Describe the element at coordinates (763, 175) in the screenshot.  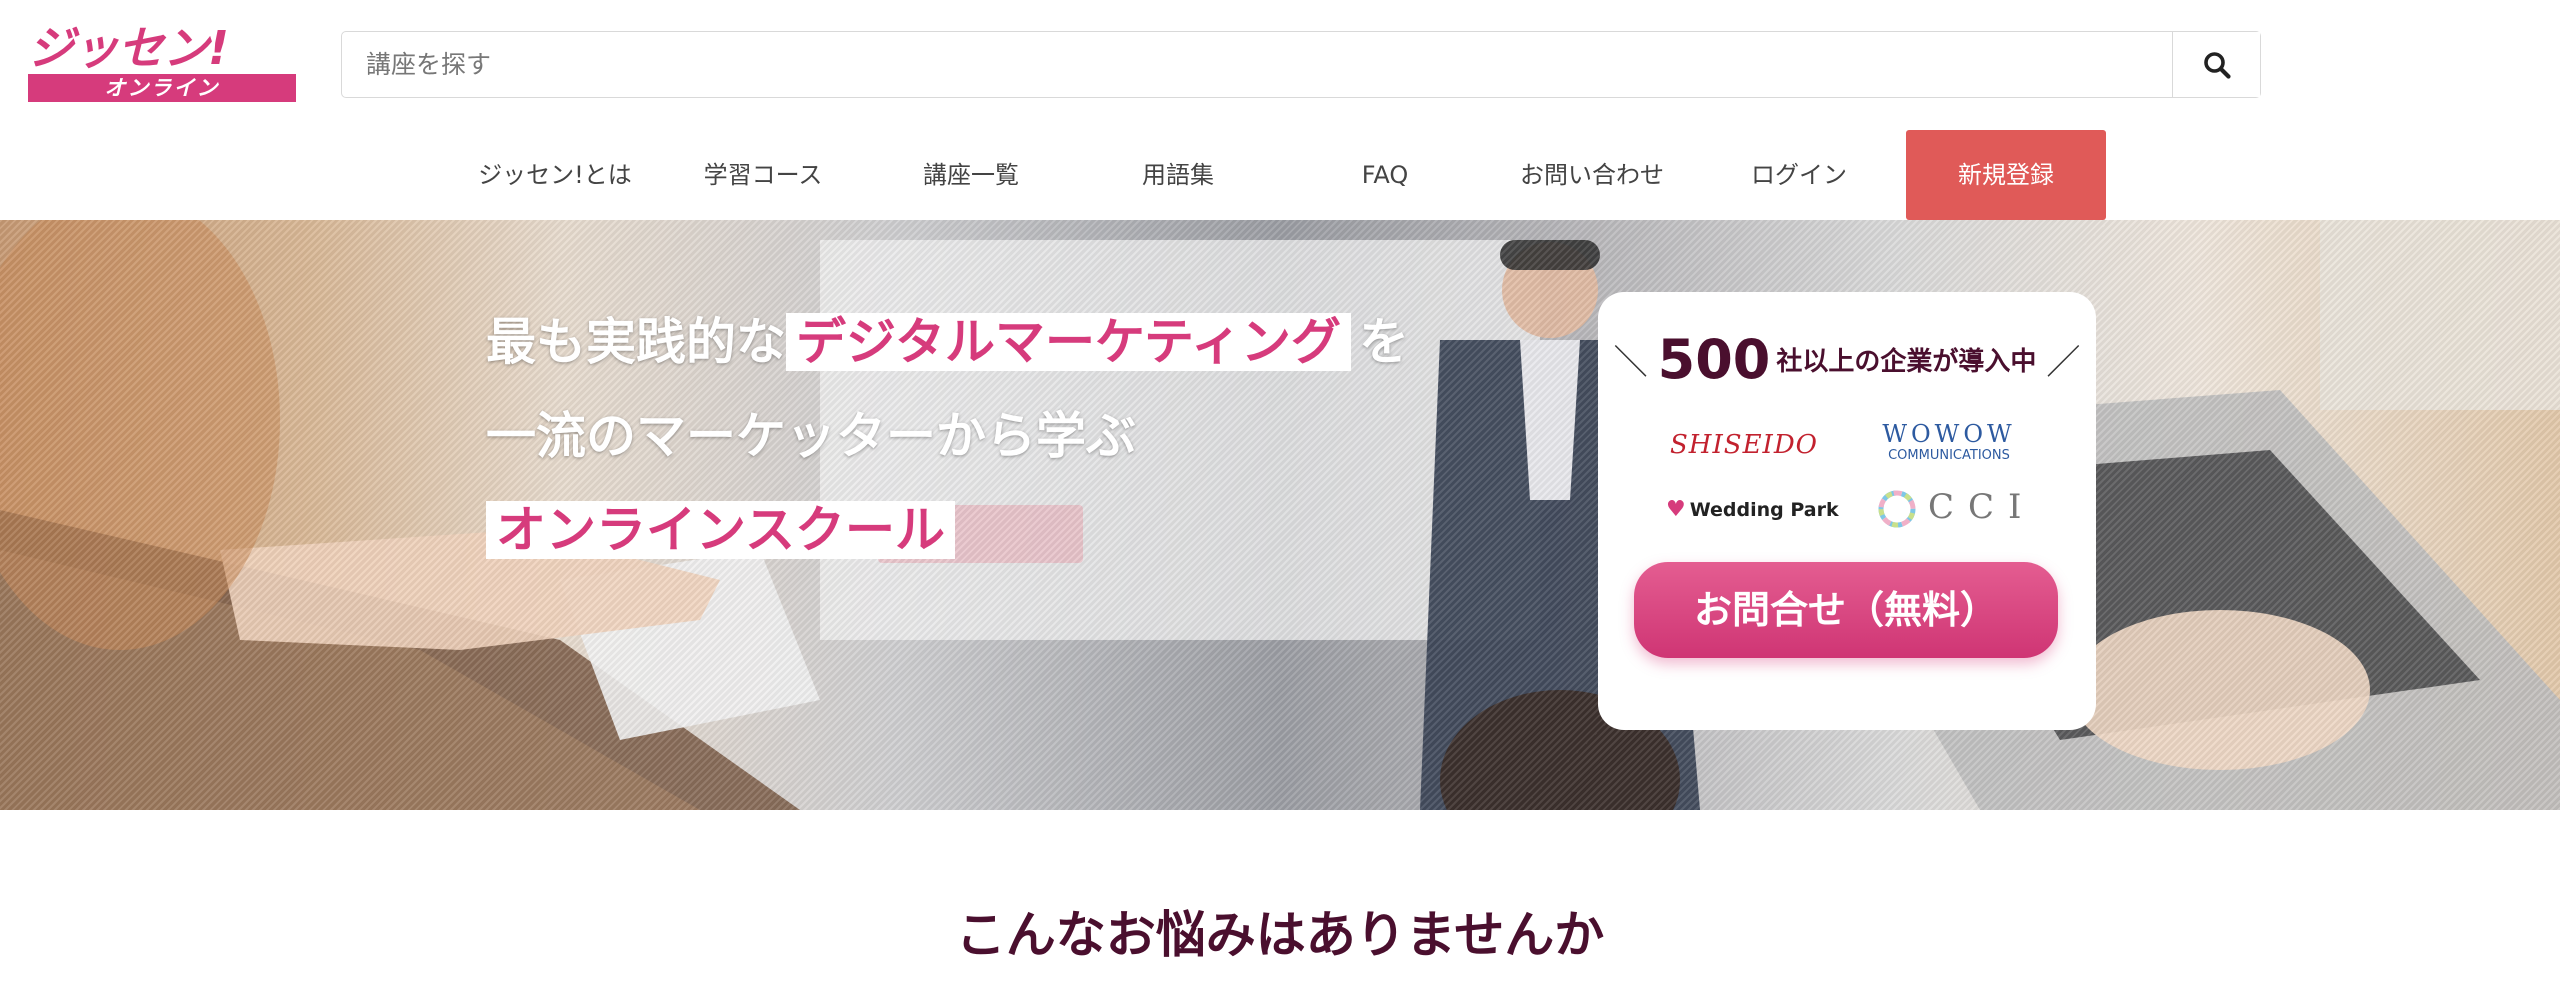
I see `nav-item-courses: 学習コース` at that location.